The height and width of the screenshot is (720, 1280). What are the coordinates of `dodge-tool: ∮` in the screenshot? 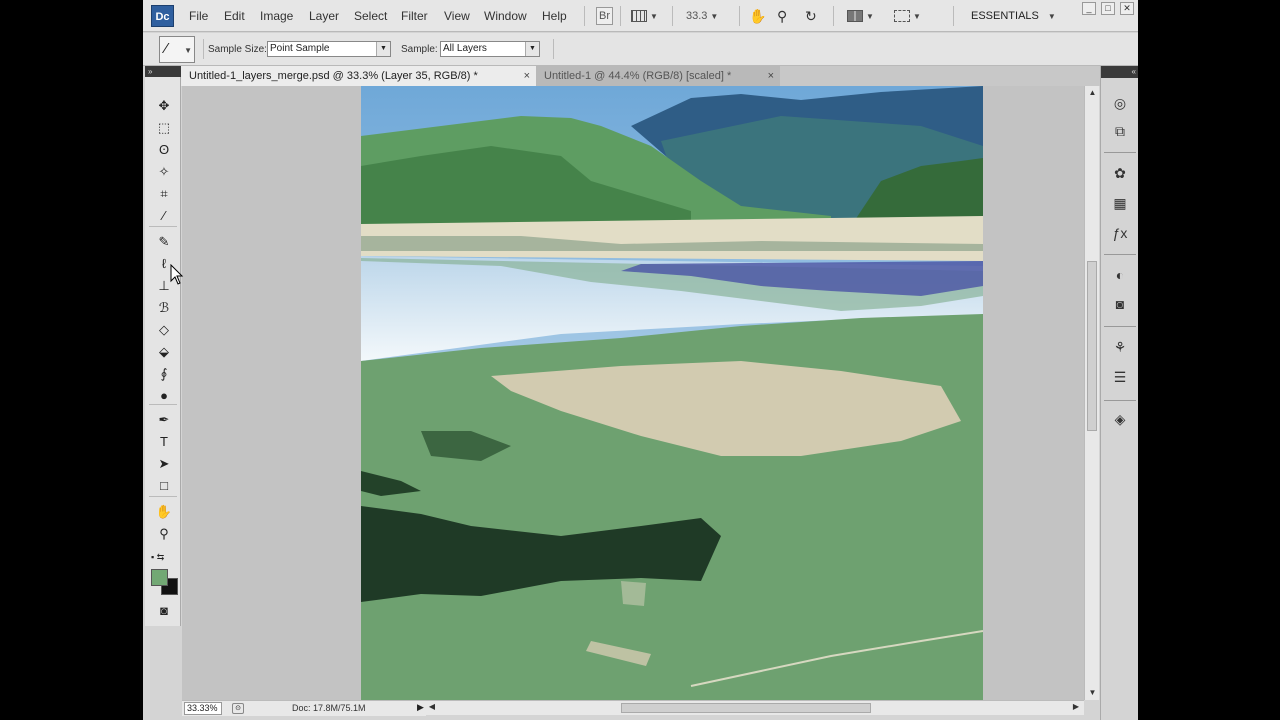 It's located at (164, 374).